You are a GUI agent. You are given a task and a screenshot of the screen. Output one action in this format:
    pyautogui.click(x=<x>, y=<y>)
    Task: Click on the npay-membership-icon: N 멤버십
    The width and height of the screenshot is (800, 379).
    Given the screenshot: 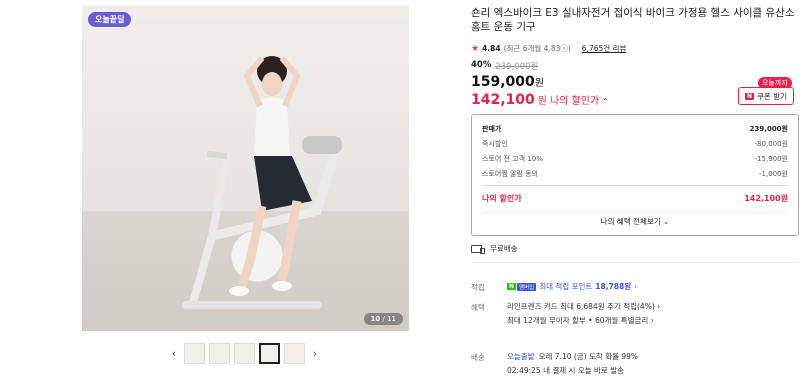 What is the action you would take?
    pyautogui.click(x=522, y=286)
    